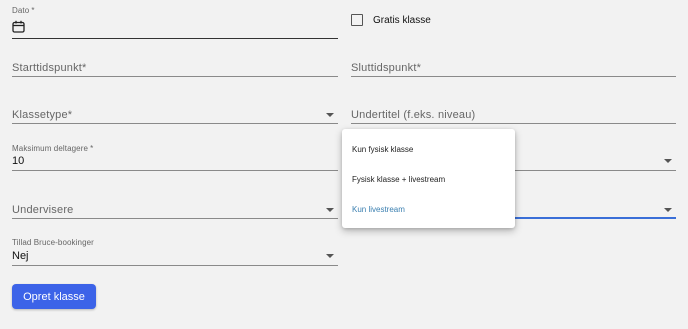  Describe the element at coordinates (386, 68) in the screenshot. I see `end-time-placeholder: Sluttidspunkt*` at that location.